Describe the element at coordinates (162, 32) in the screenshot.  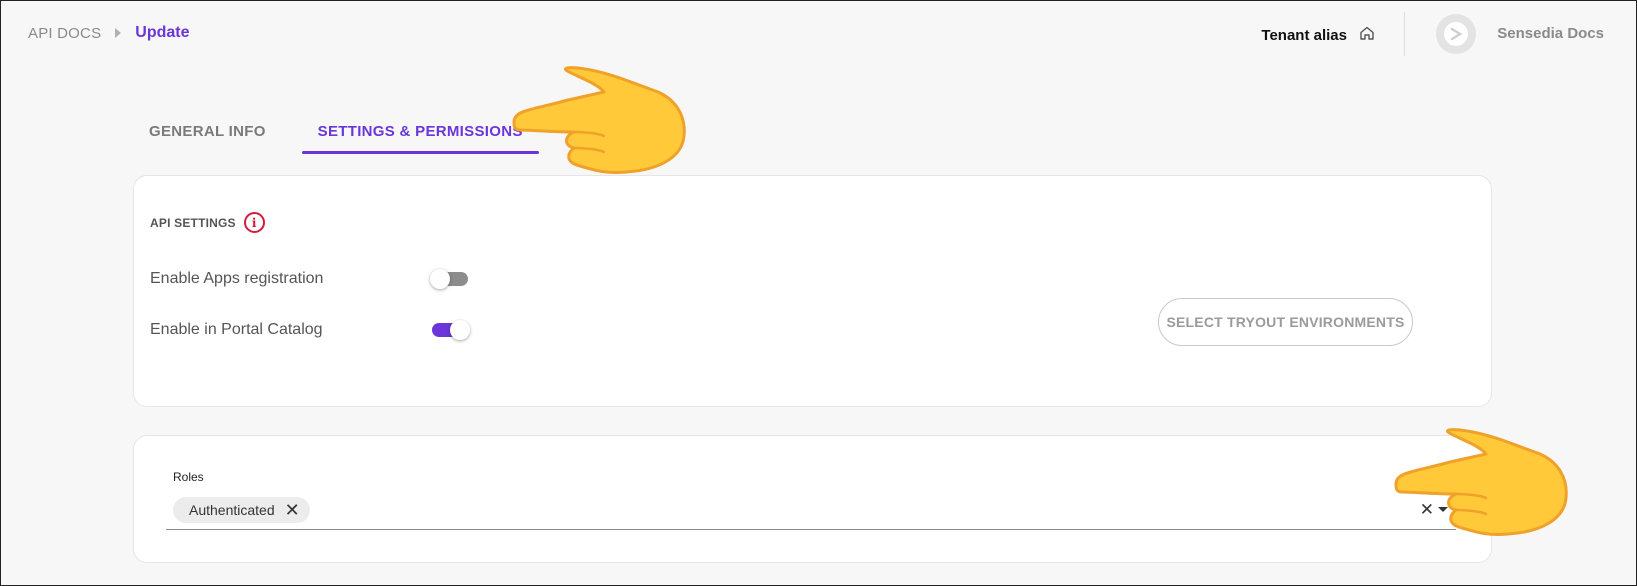
I see `breadcrumb-current: Update` at that location.